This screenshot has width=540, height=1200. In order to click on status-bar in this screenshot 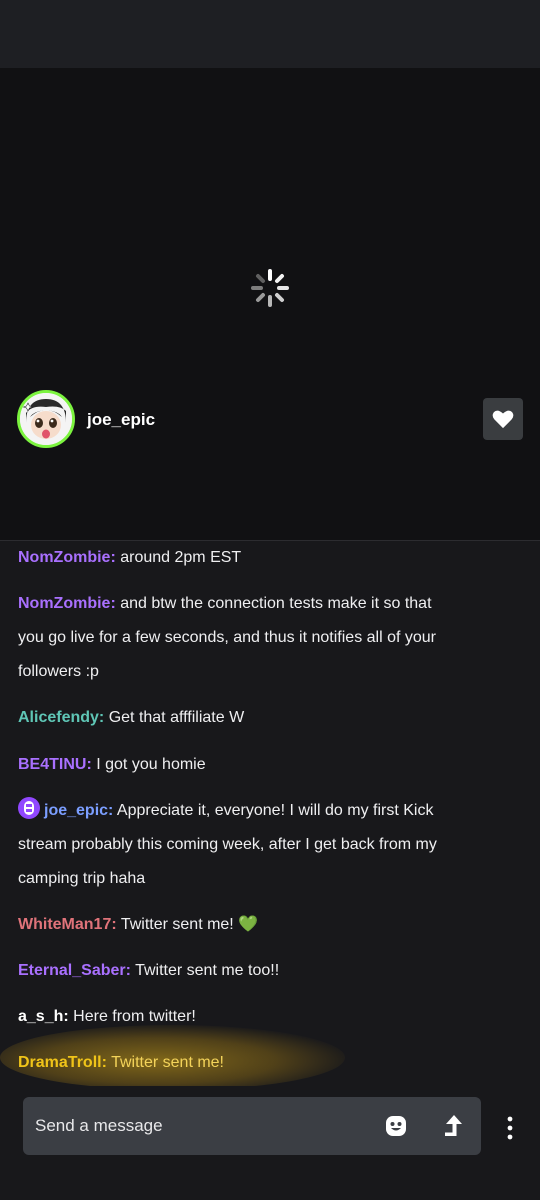, I will do `click(270, 34)`.